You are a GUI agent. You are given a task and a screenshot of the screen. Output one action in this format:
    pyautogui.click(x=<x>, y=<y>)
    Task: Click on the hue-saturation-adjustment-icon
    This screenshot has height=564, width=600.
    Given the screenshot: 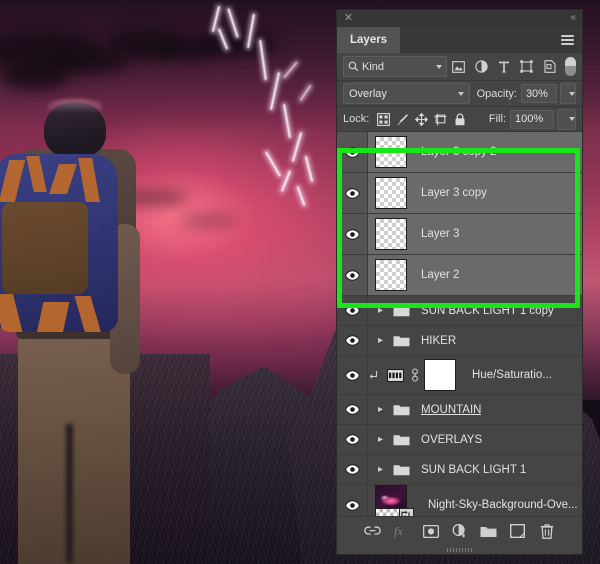 What is the action you would take?
    pyautogui.click(x=395, y=375)
    